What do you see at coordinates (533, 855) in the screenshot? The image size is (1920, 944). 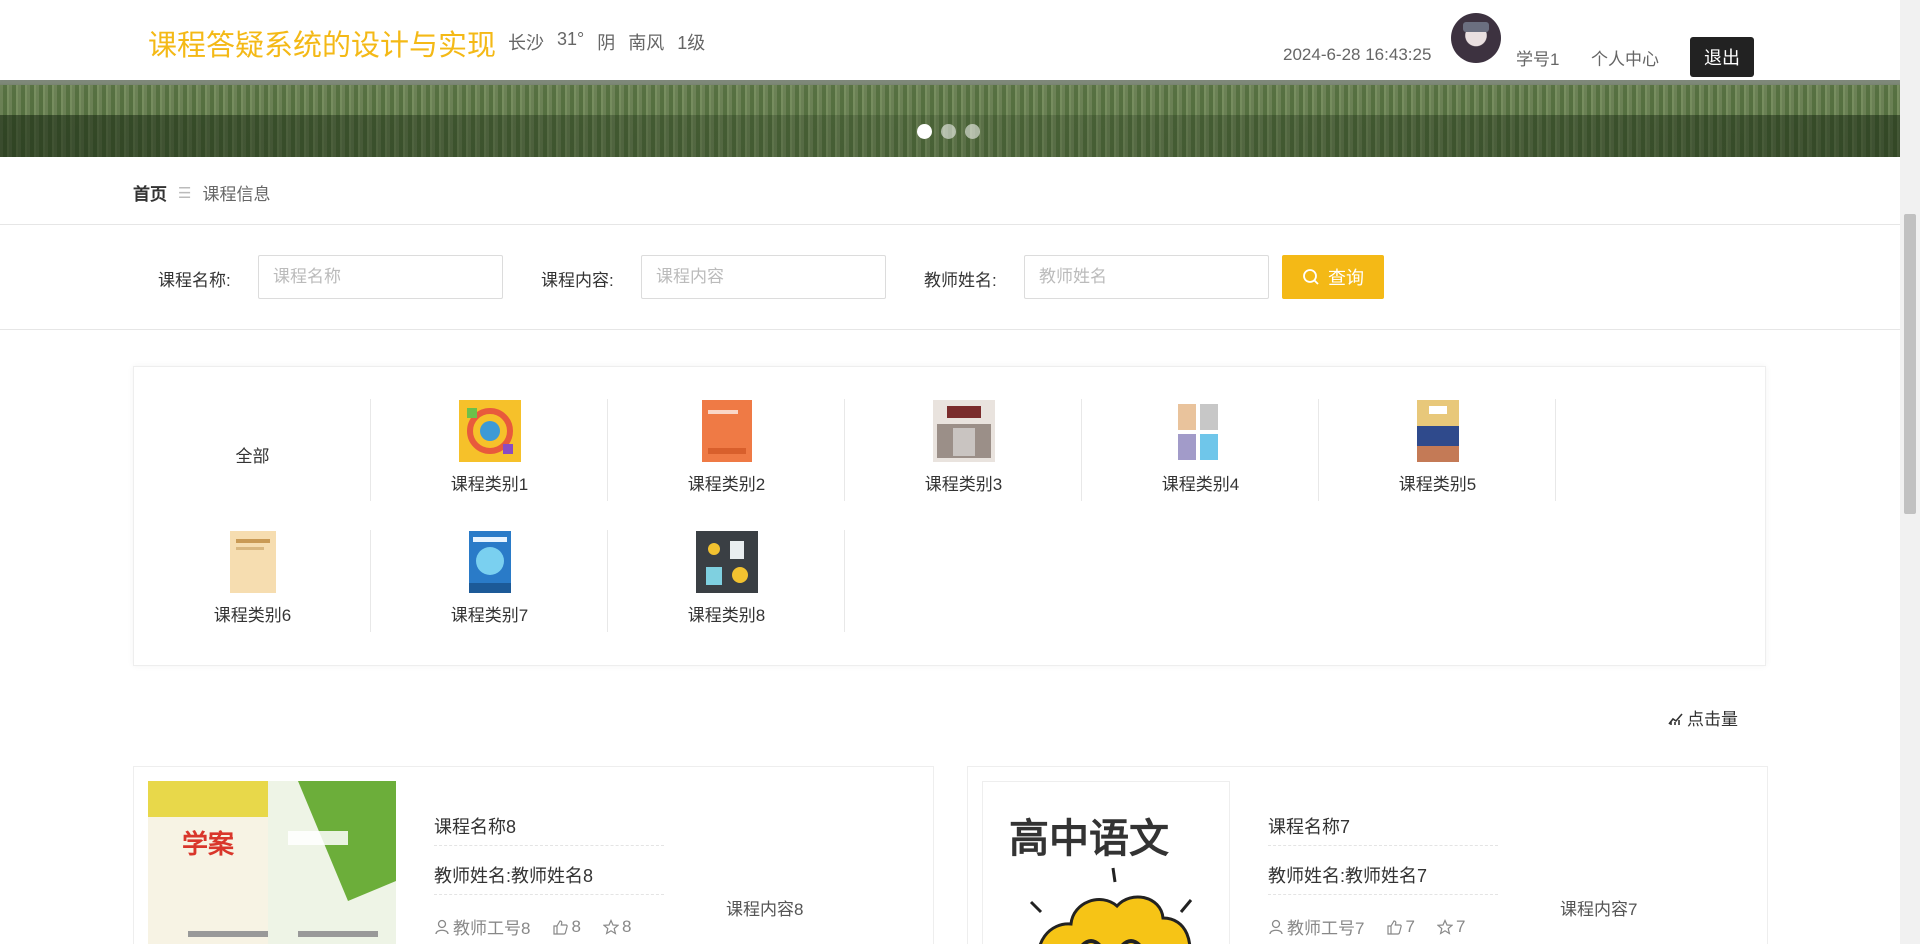 I see `course-card: 学案 课程名称8 教师姓名:教师姓名8 教师工号8 8 8 课程内容8` at bounding box center [533, 855].